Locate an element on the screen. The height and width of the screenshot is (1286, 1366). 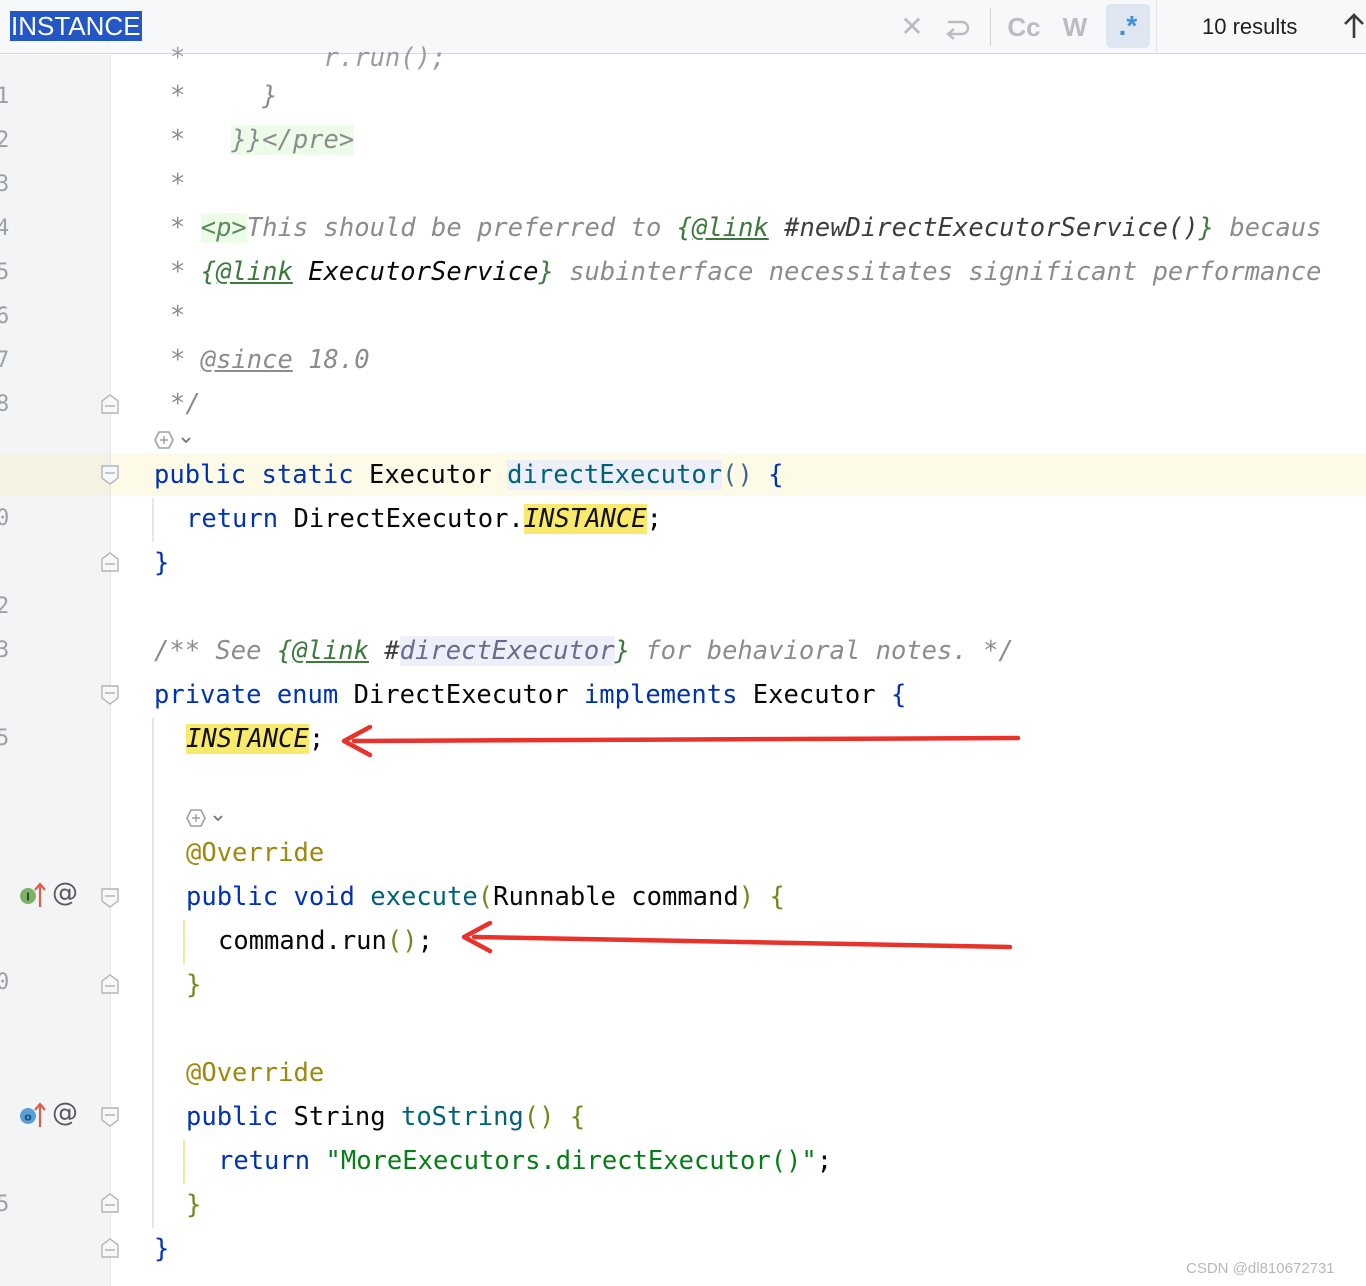
javadoc-since-tag: @since is located at coordinates (246, 360).